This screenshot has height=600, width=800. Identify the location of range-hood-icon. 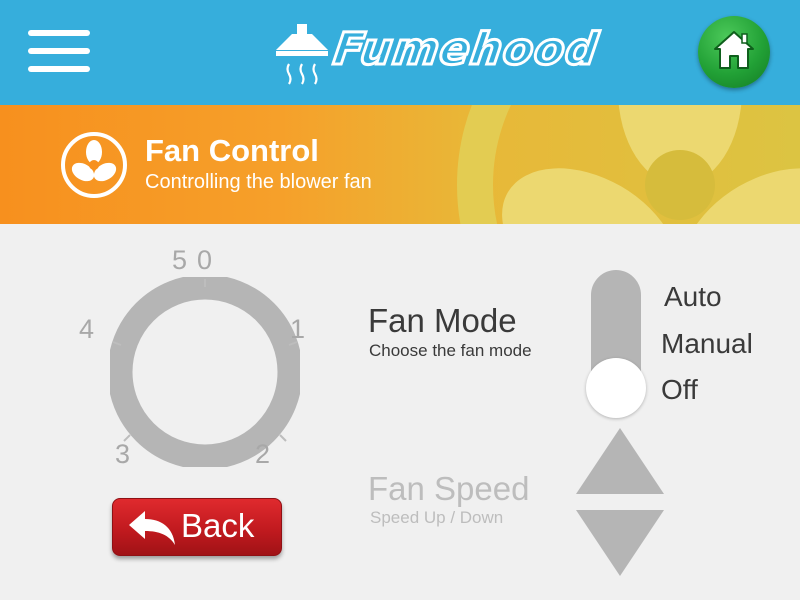
(302, 54).